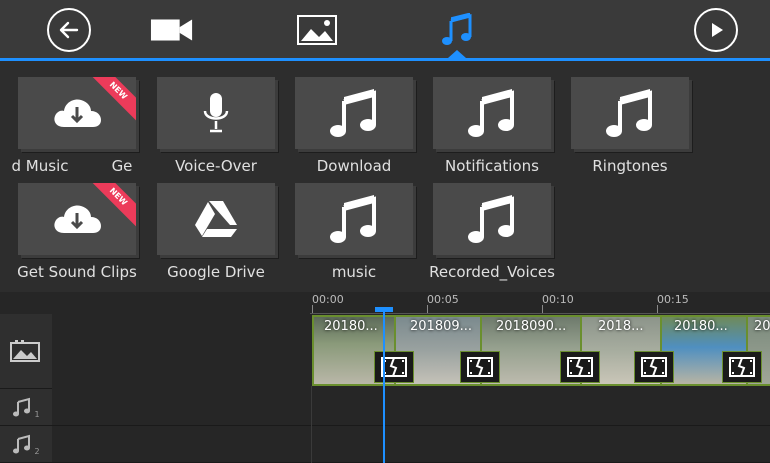  What do you see at coordinates (328, 299) in the screenshot?
I see `ruler-label: 00:00` at bounding box center [328, 299].